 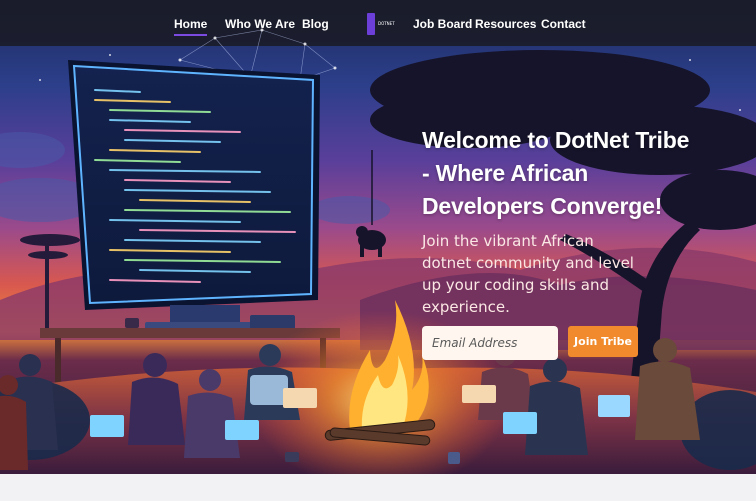 I want to click on email-input, so click(x=490, y=343).